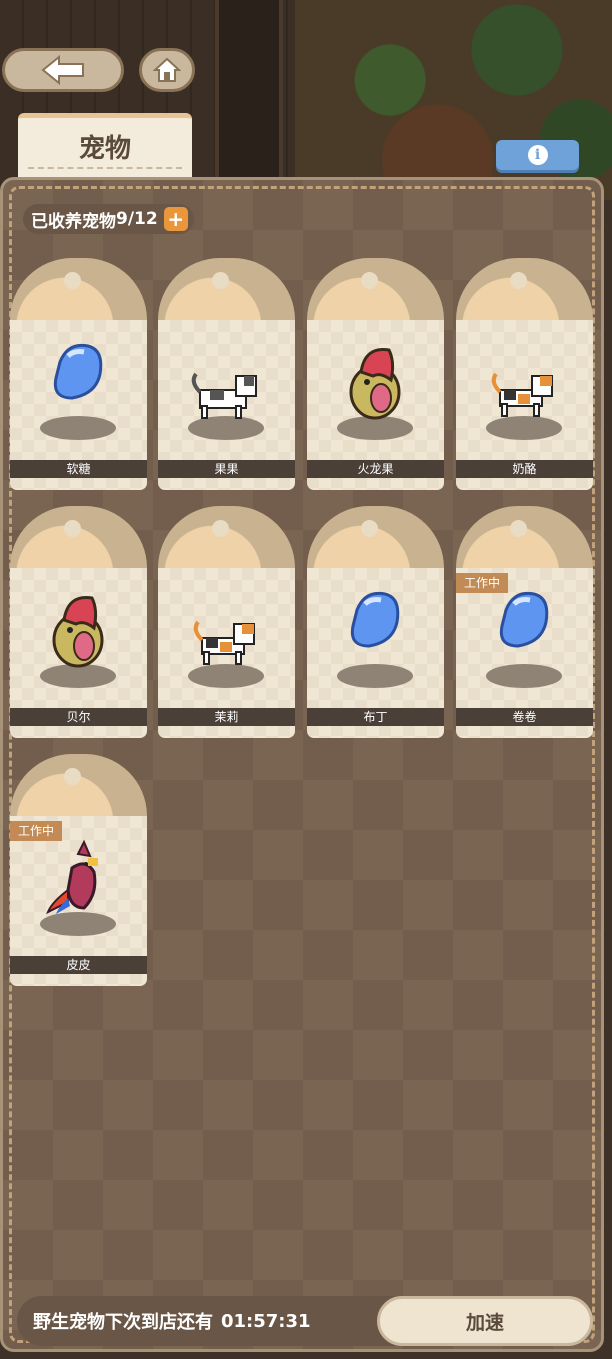 The width and height of the screenshot is (612, 1359). What do you see at coordinates (226, 469) in the screenshot?
I see `pet-name: 果果` at bounding box center [226, 469].